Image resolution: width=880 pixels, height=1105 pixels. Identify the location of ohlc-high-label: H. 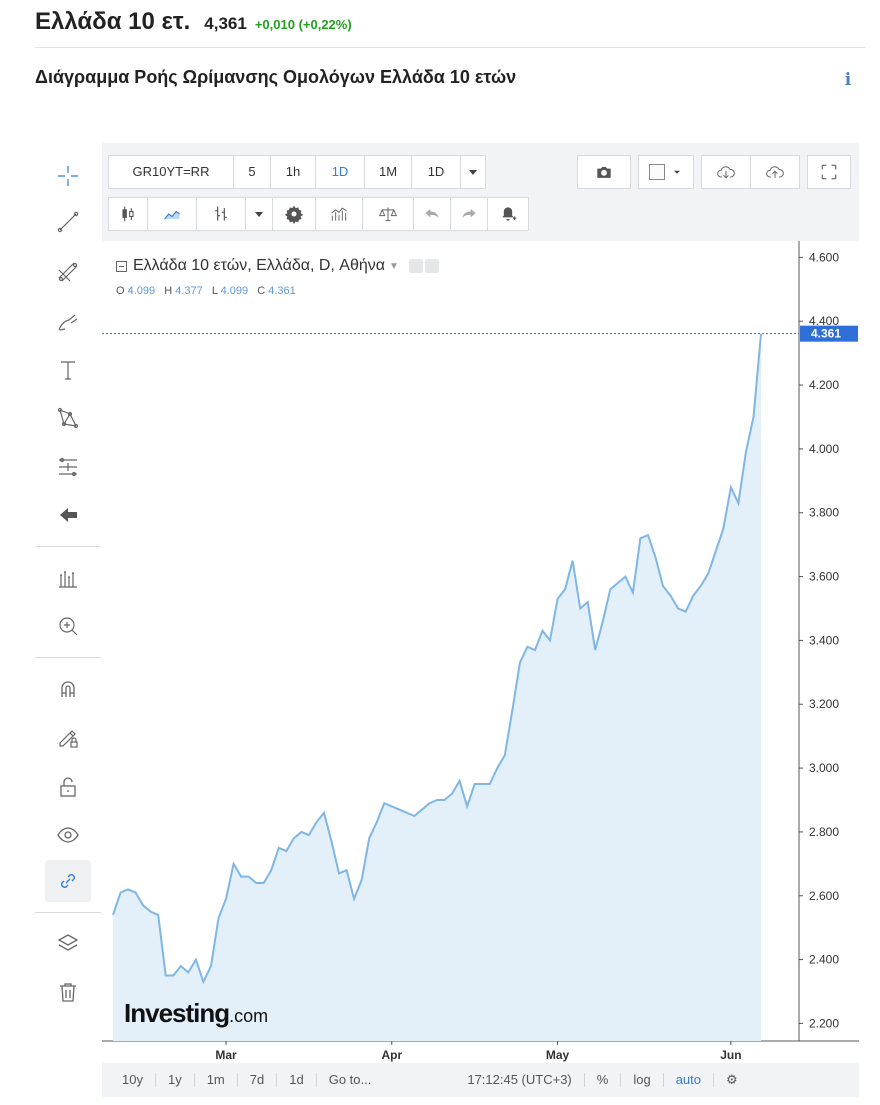
(168, 291).